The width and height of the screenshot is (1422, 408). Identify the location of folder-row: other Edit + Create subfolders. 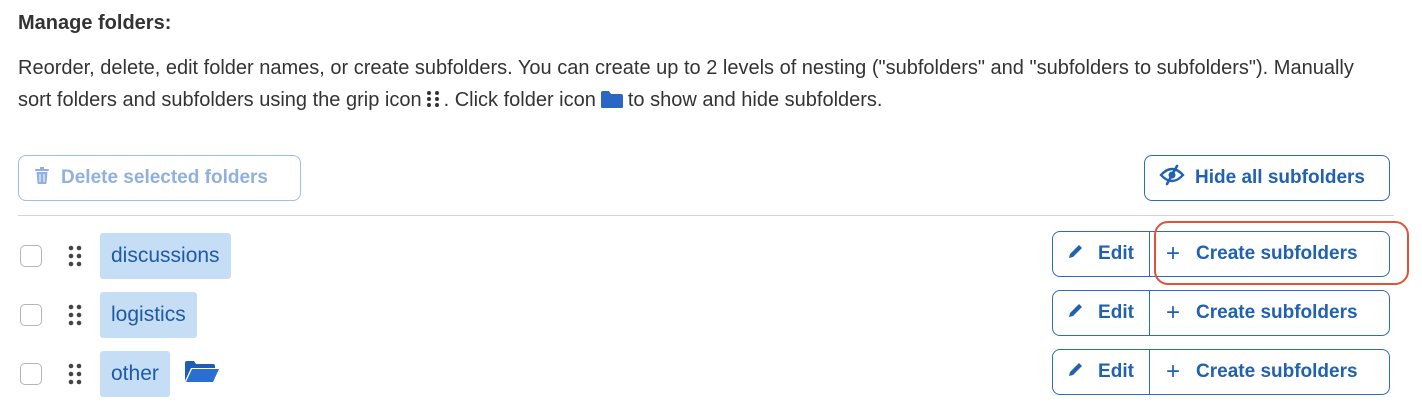
(711, 375).